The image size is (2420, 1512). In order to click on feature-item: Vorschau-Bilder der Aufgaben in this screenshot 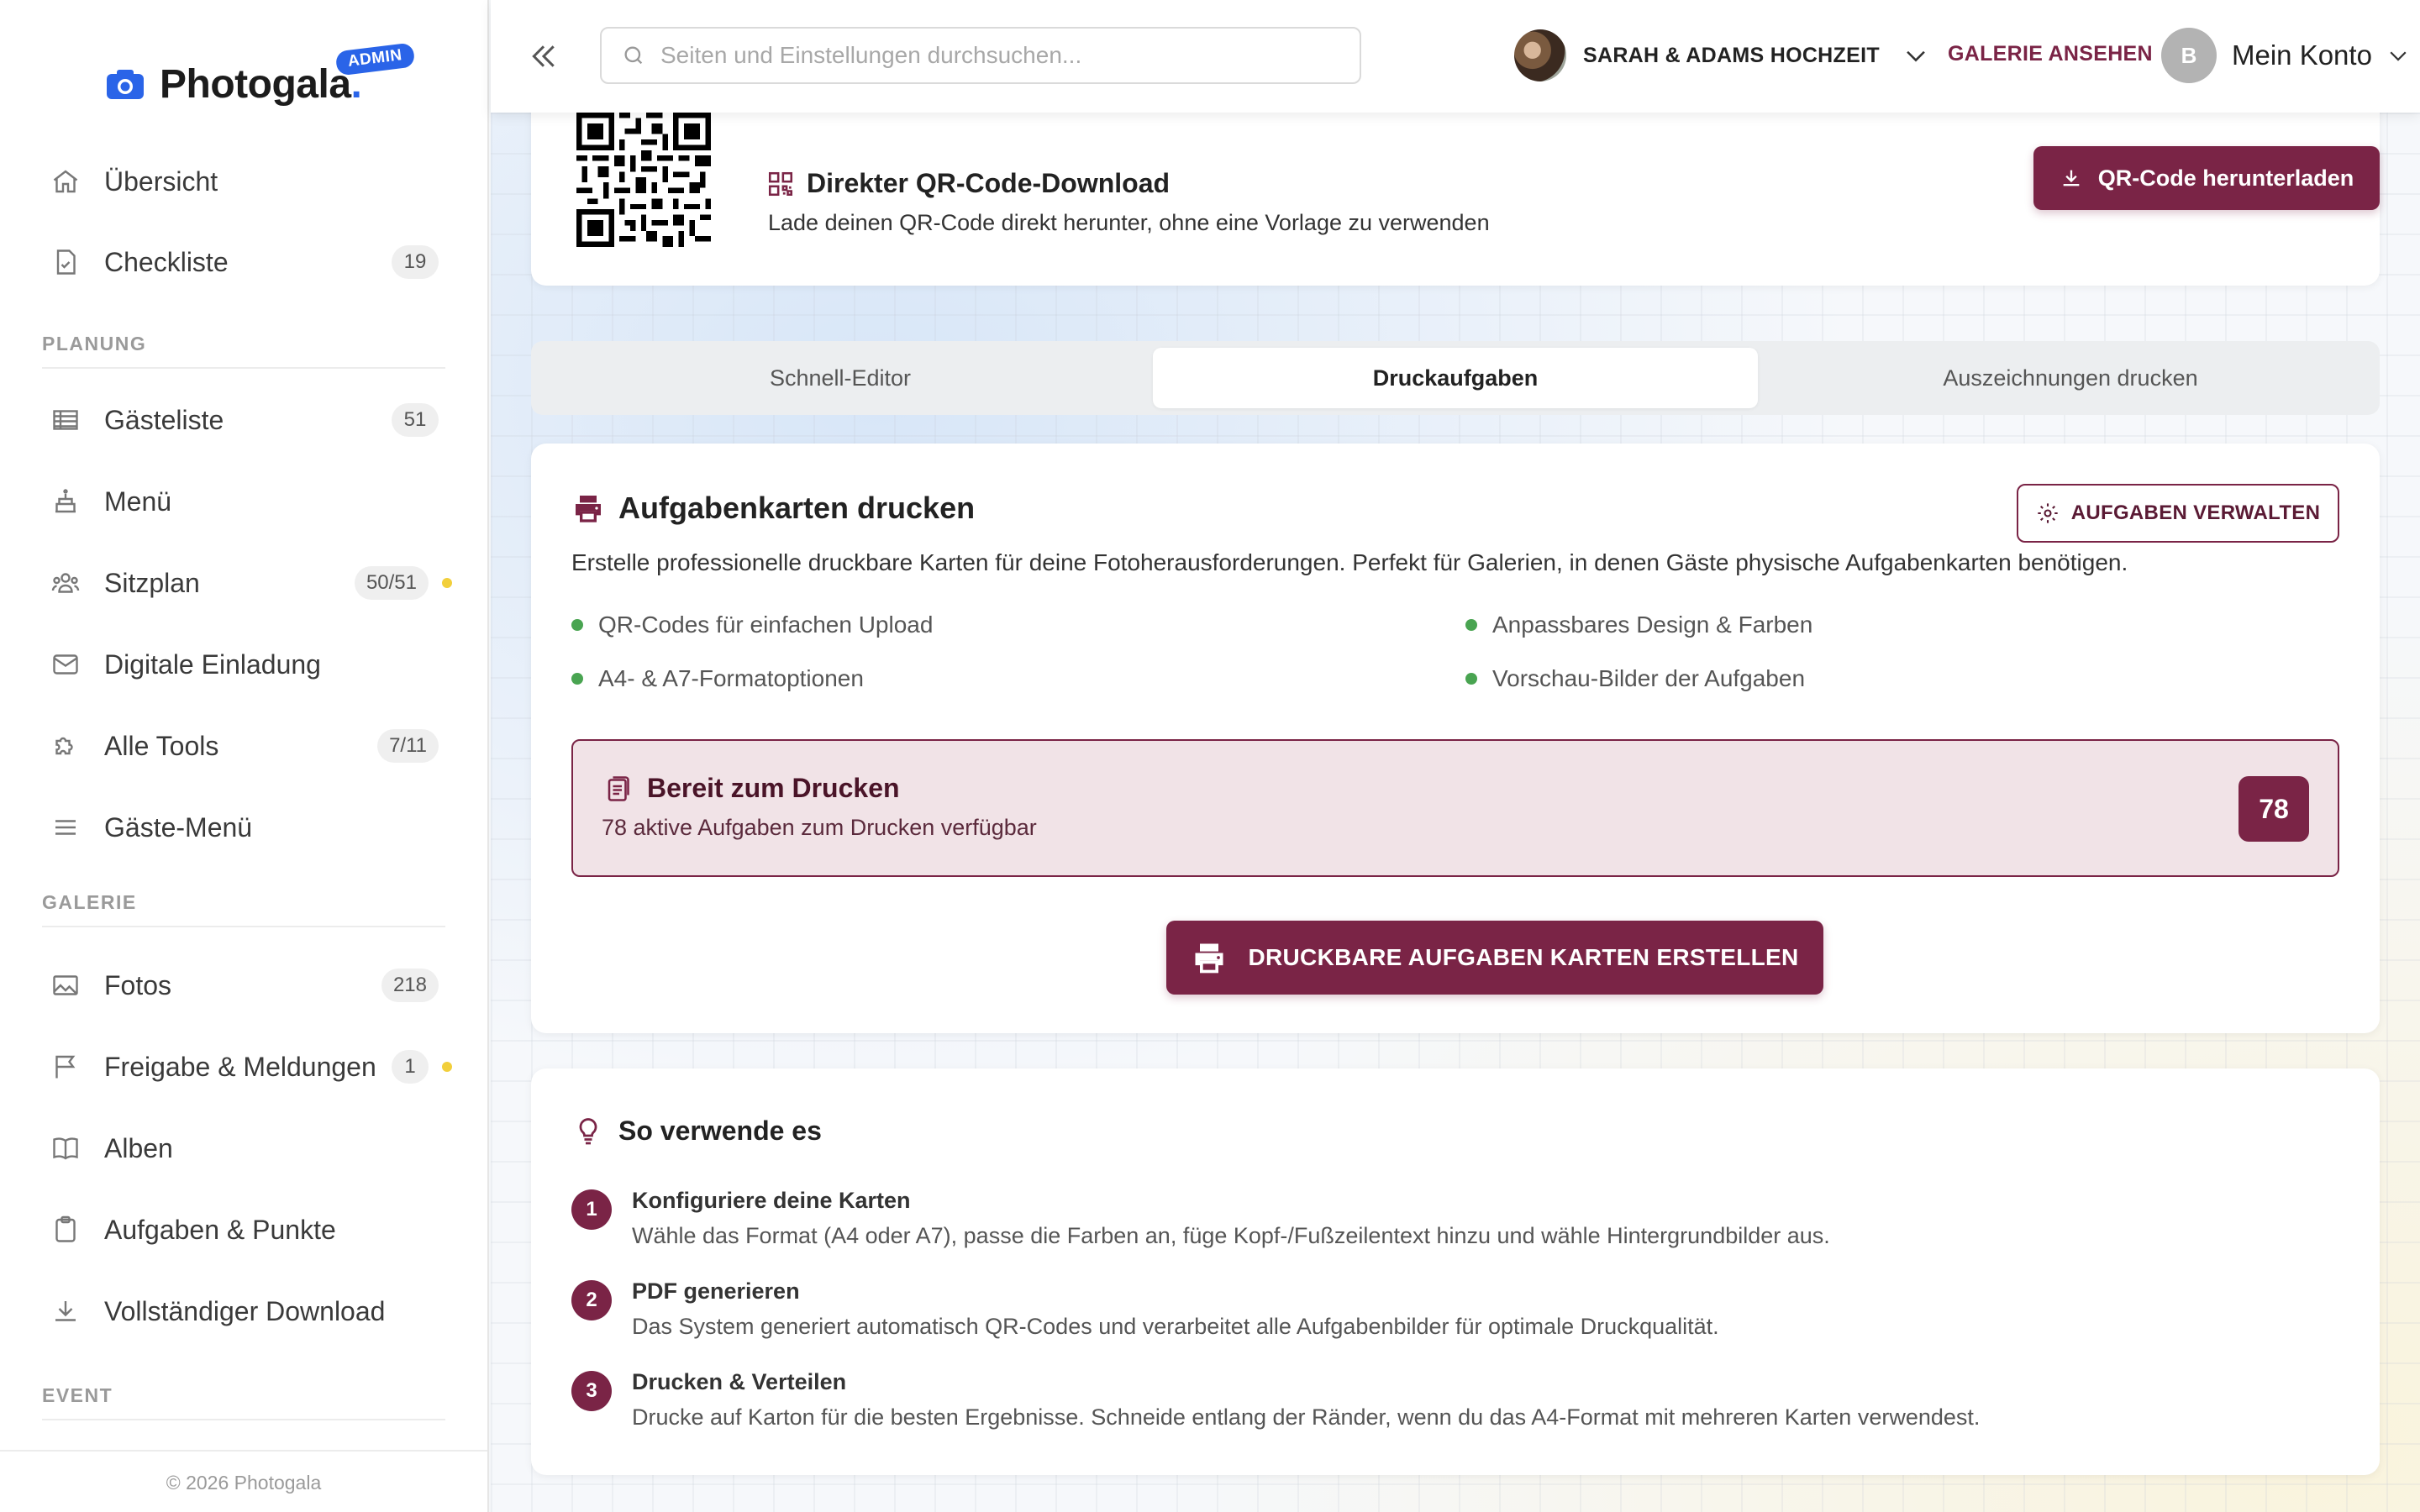, I will do `click(1635, 678)`.